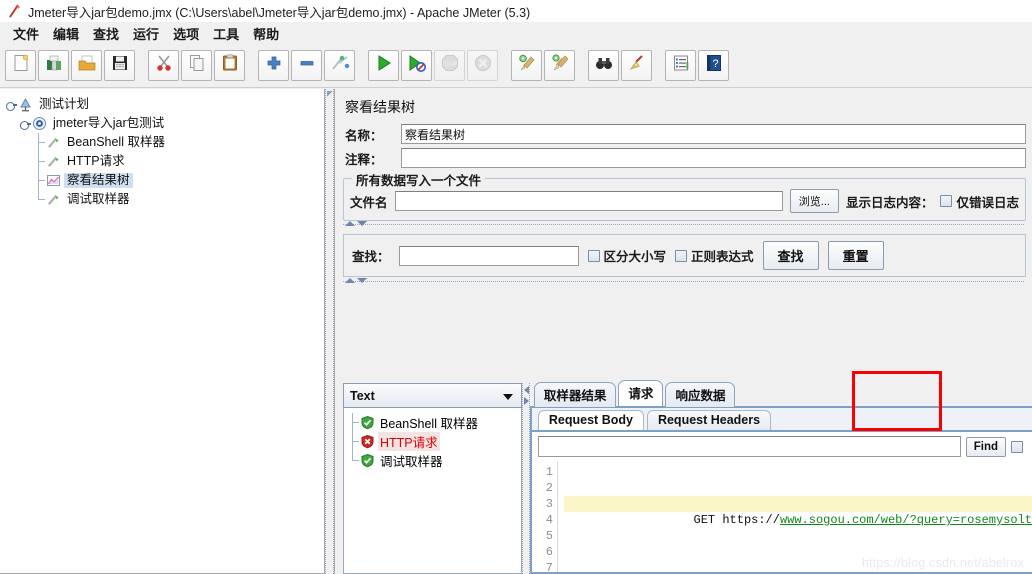 The height and width of the screenshot is (574, 1032). What do you see at coordinates (164, 180) in the screenshot?
I see `tree-node-view-results-tree: 察看结果树` at bounding box center [164, 180].